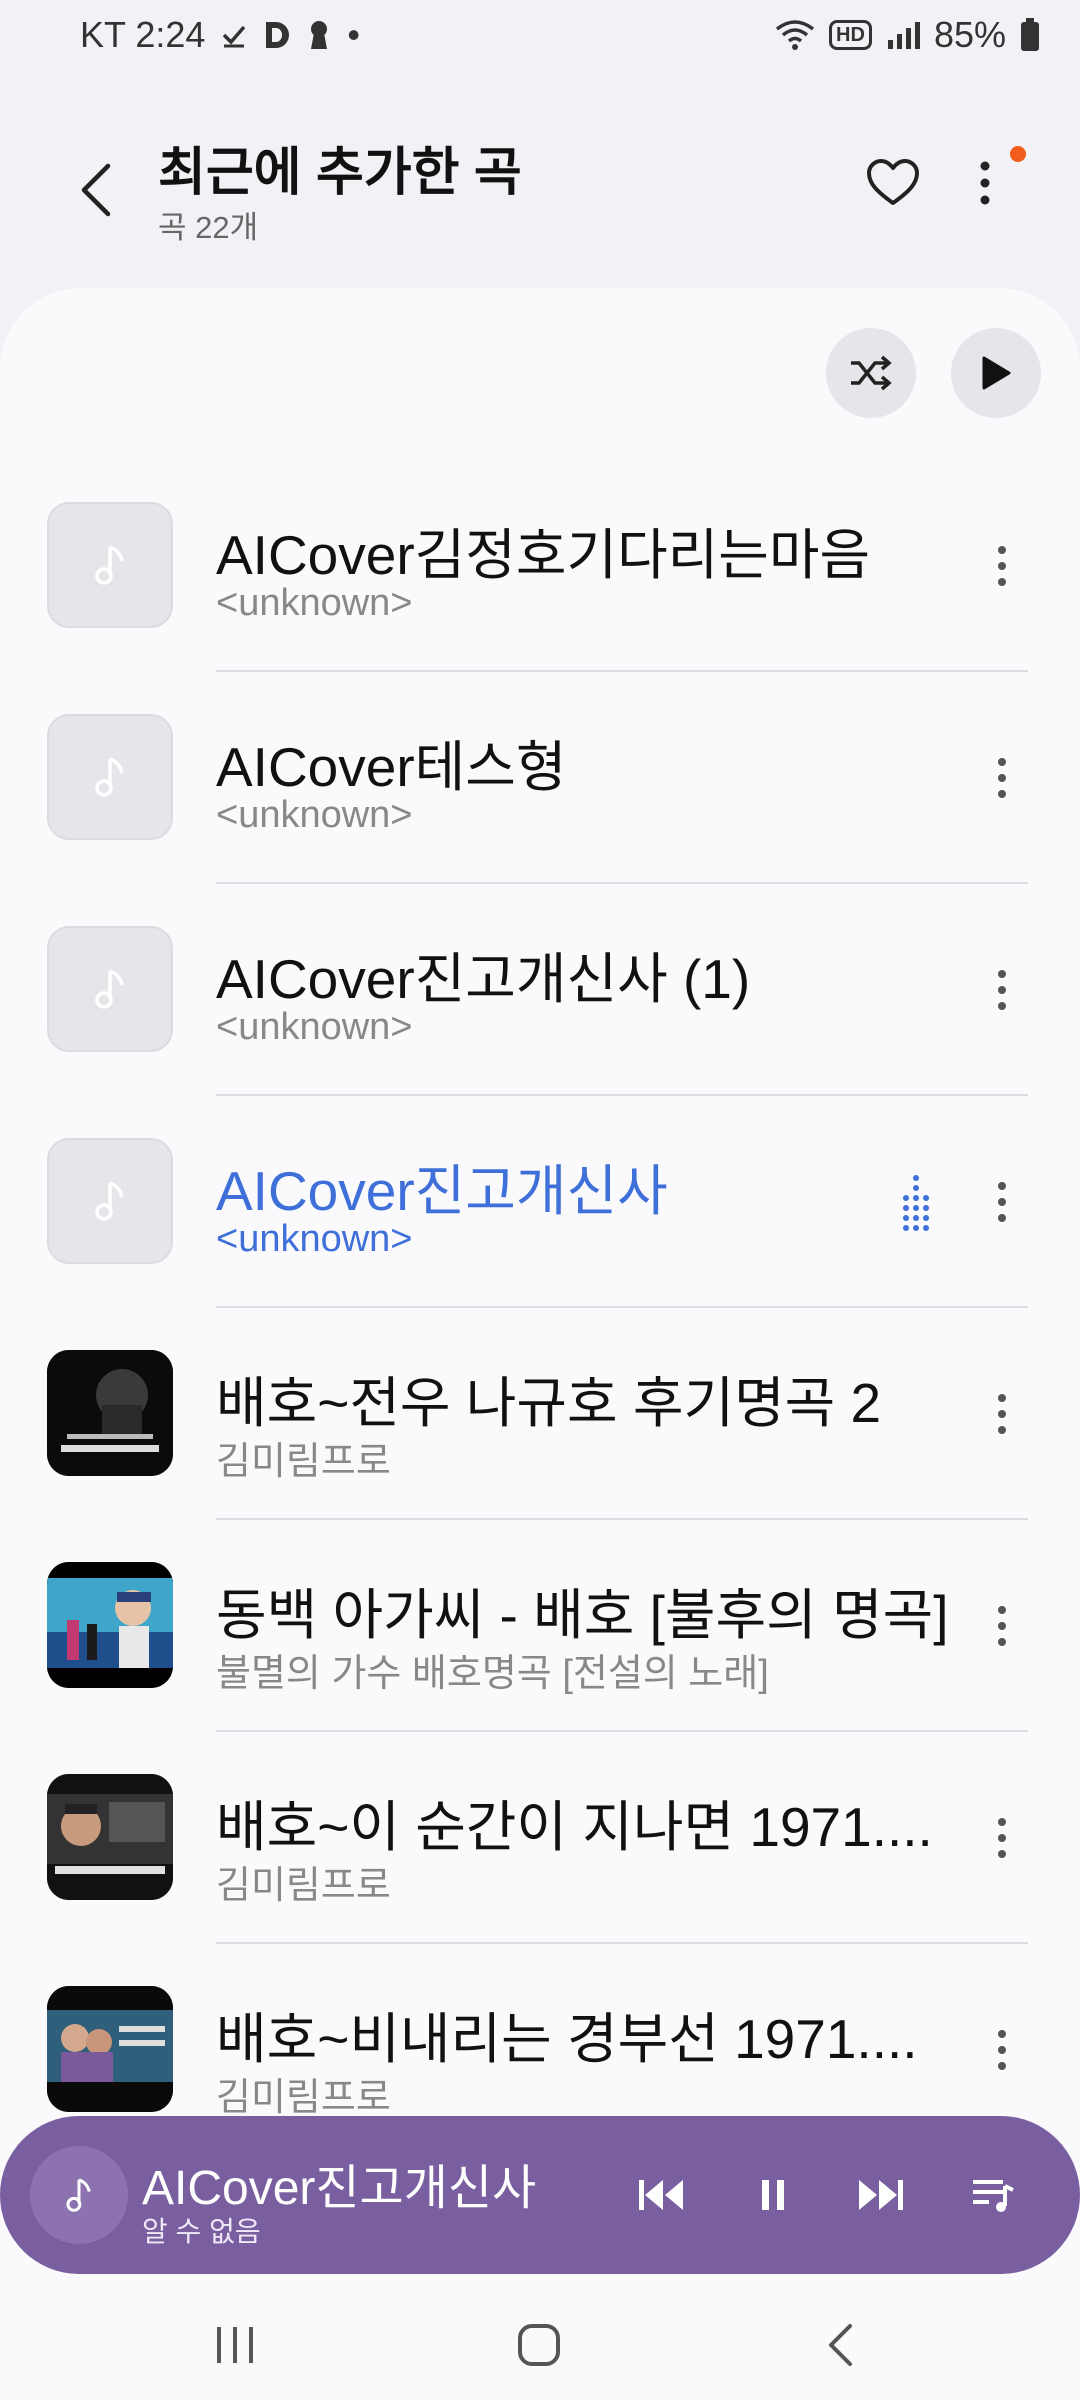  What do you see at coordinates (339, 2188) in the screenshot?
I see `mini-player-title: AICover진고개신사` at bounding box center [339, 2188].